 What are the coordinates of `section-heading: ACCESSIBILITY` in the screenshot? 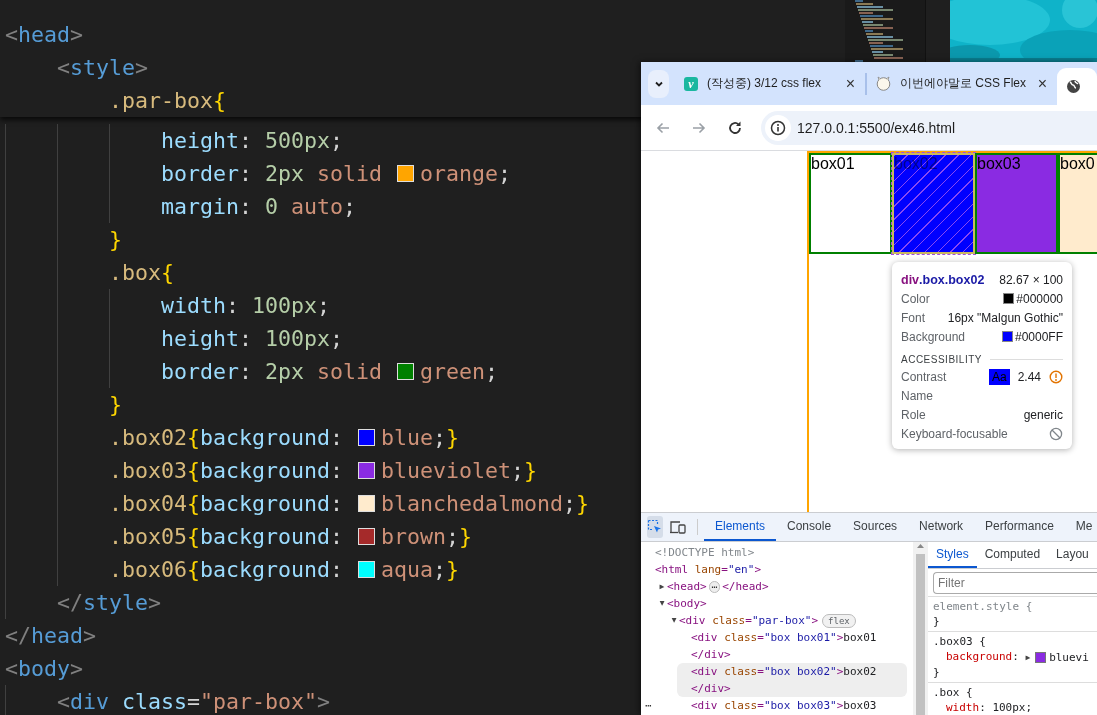 It's located at (941, 359).